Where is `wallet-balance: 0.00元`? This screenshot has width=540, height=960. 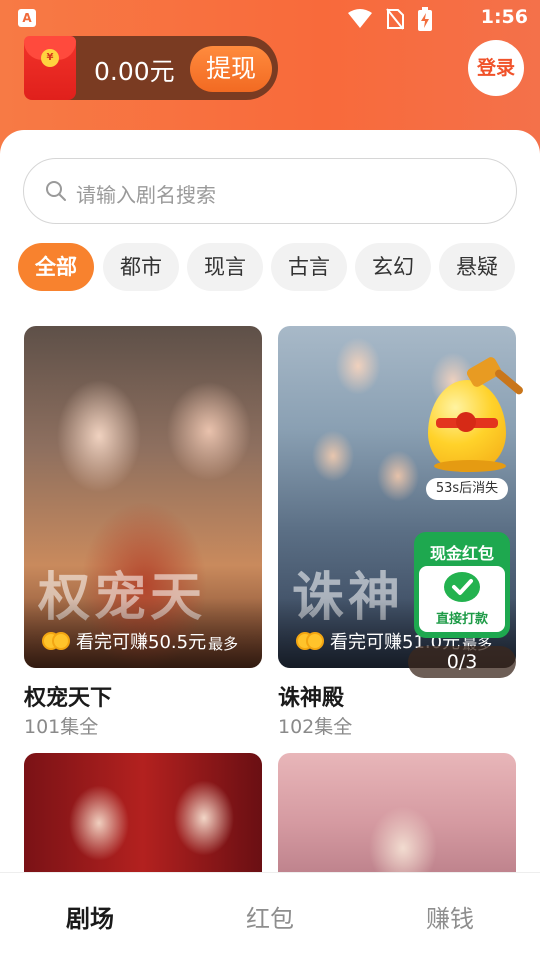 wallet-balance: 0.00元 is located at coordinates (134, 71).